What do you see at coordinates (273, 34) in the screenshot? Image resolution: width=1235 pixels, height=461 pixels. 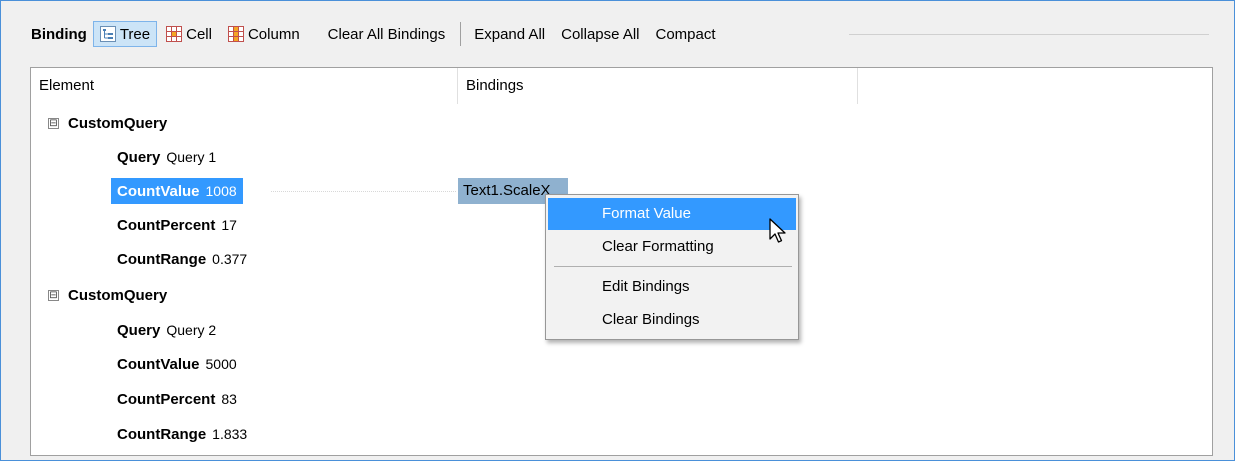 I see `column-button-label: Column` at bounding box center [273, 34].